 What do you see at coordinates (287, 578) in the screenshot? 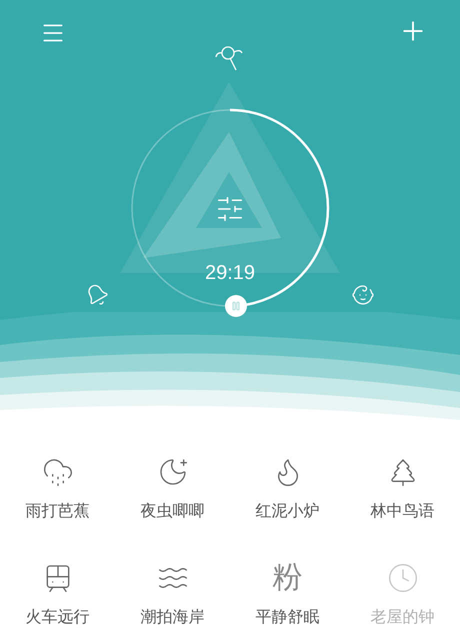
I see `glyph-icon: 粉` at bounding box center [287, 578].